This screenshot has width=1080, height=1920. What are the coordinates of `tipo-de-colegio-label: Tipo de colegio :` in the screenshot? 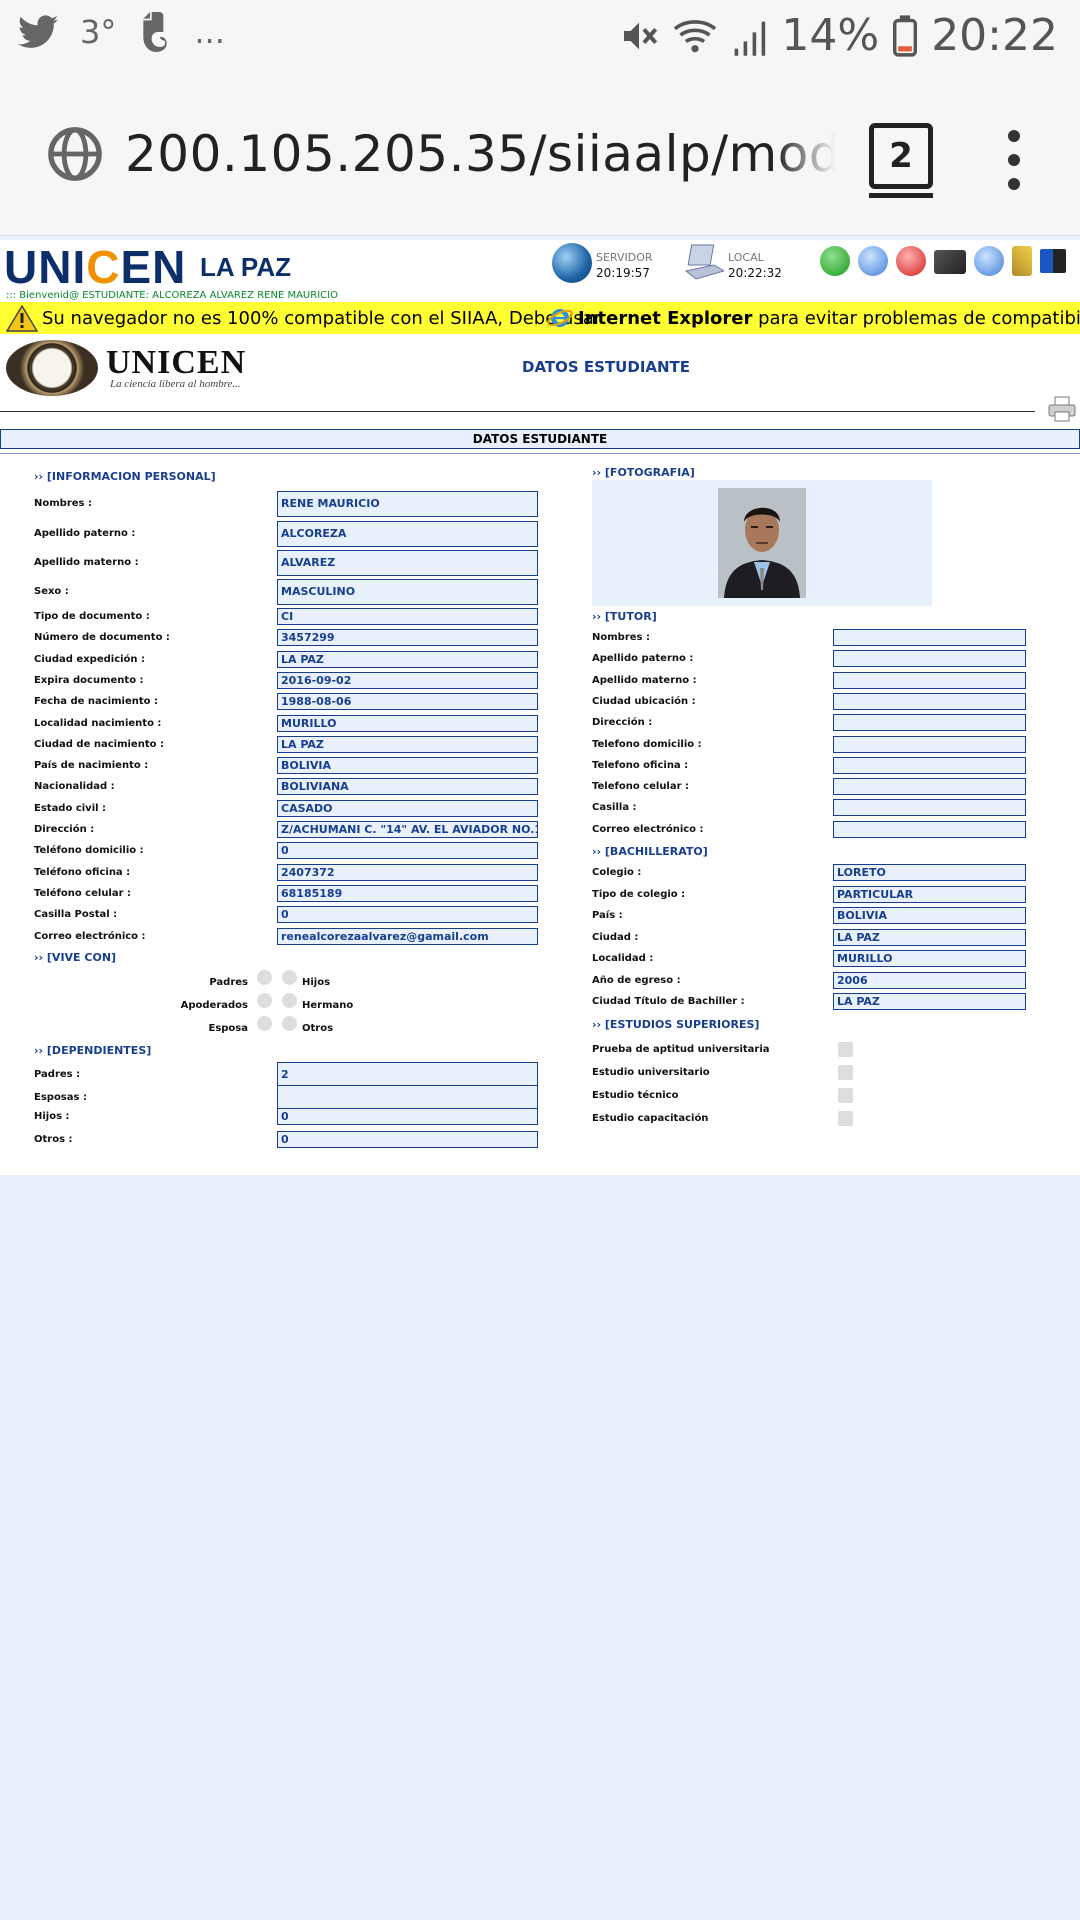 It's located at (639, 894).